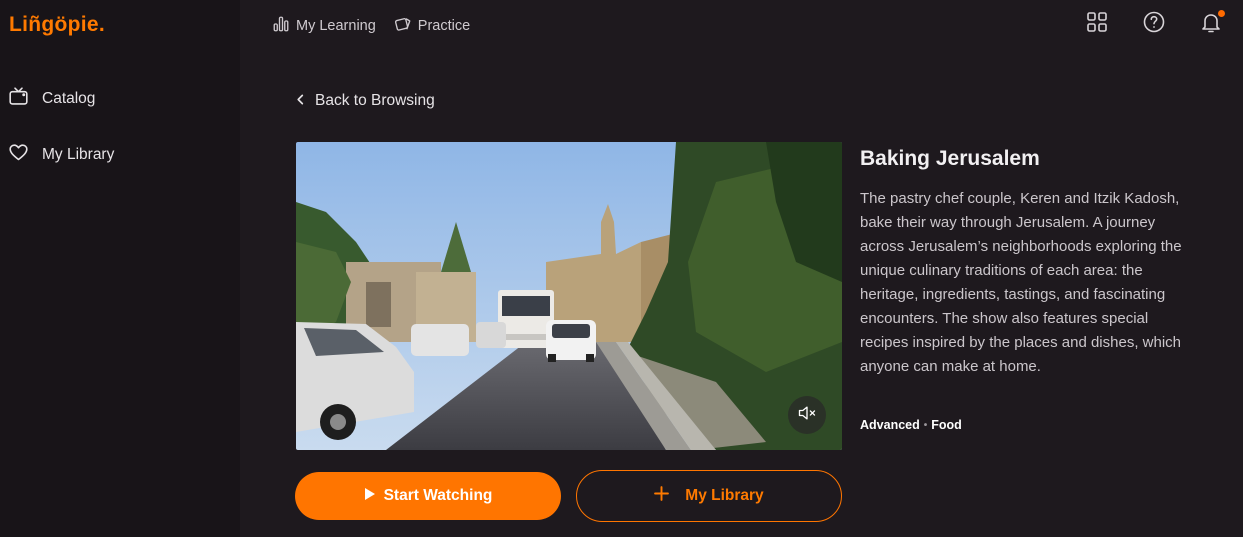 The width and height of the screenshot is (1243, 537). What do you see at coordinates (662, 496) in the screenshot?
I see `plus-icon` at bounding box center [662, 496].